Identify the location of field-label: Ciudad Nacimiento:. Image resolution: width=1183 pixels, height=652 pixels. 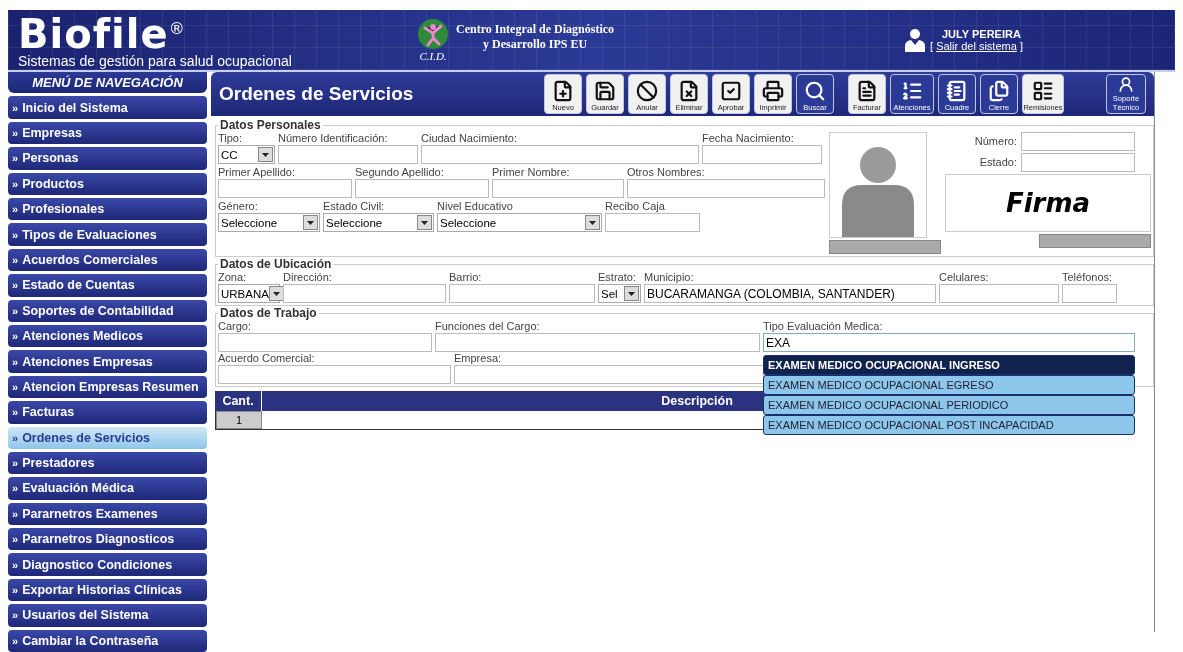
(469, 138).